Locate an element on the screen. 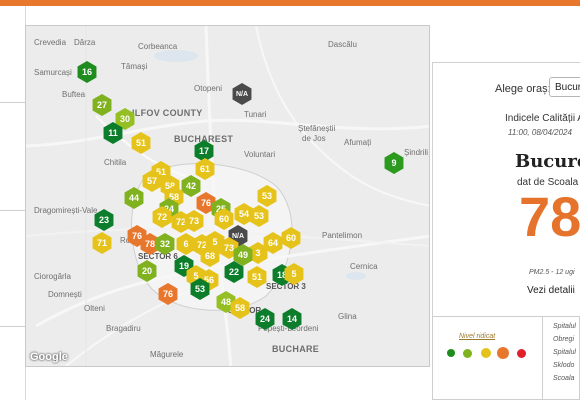  legend-dot-moderate is located at coordinates (486, 353).